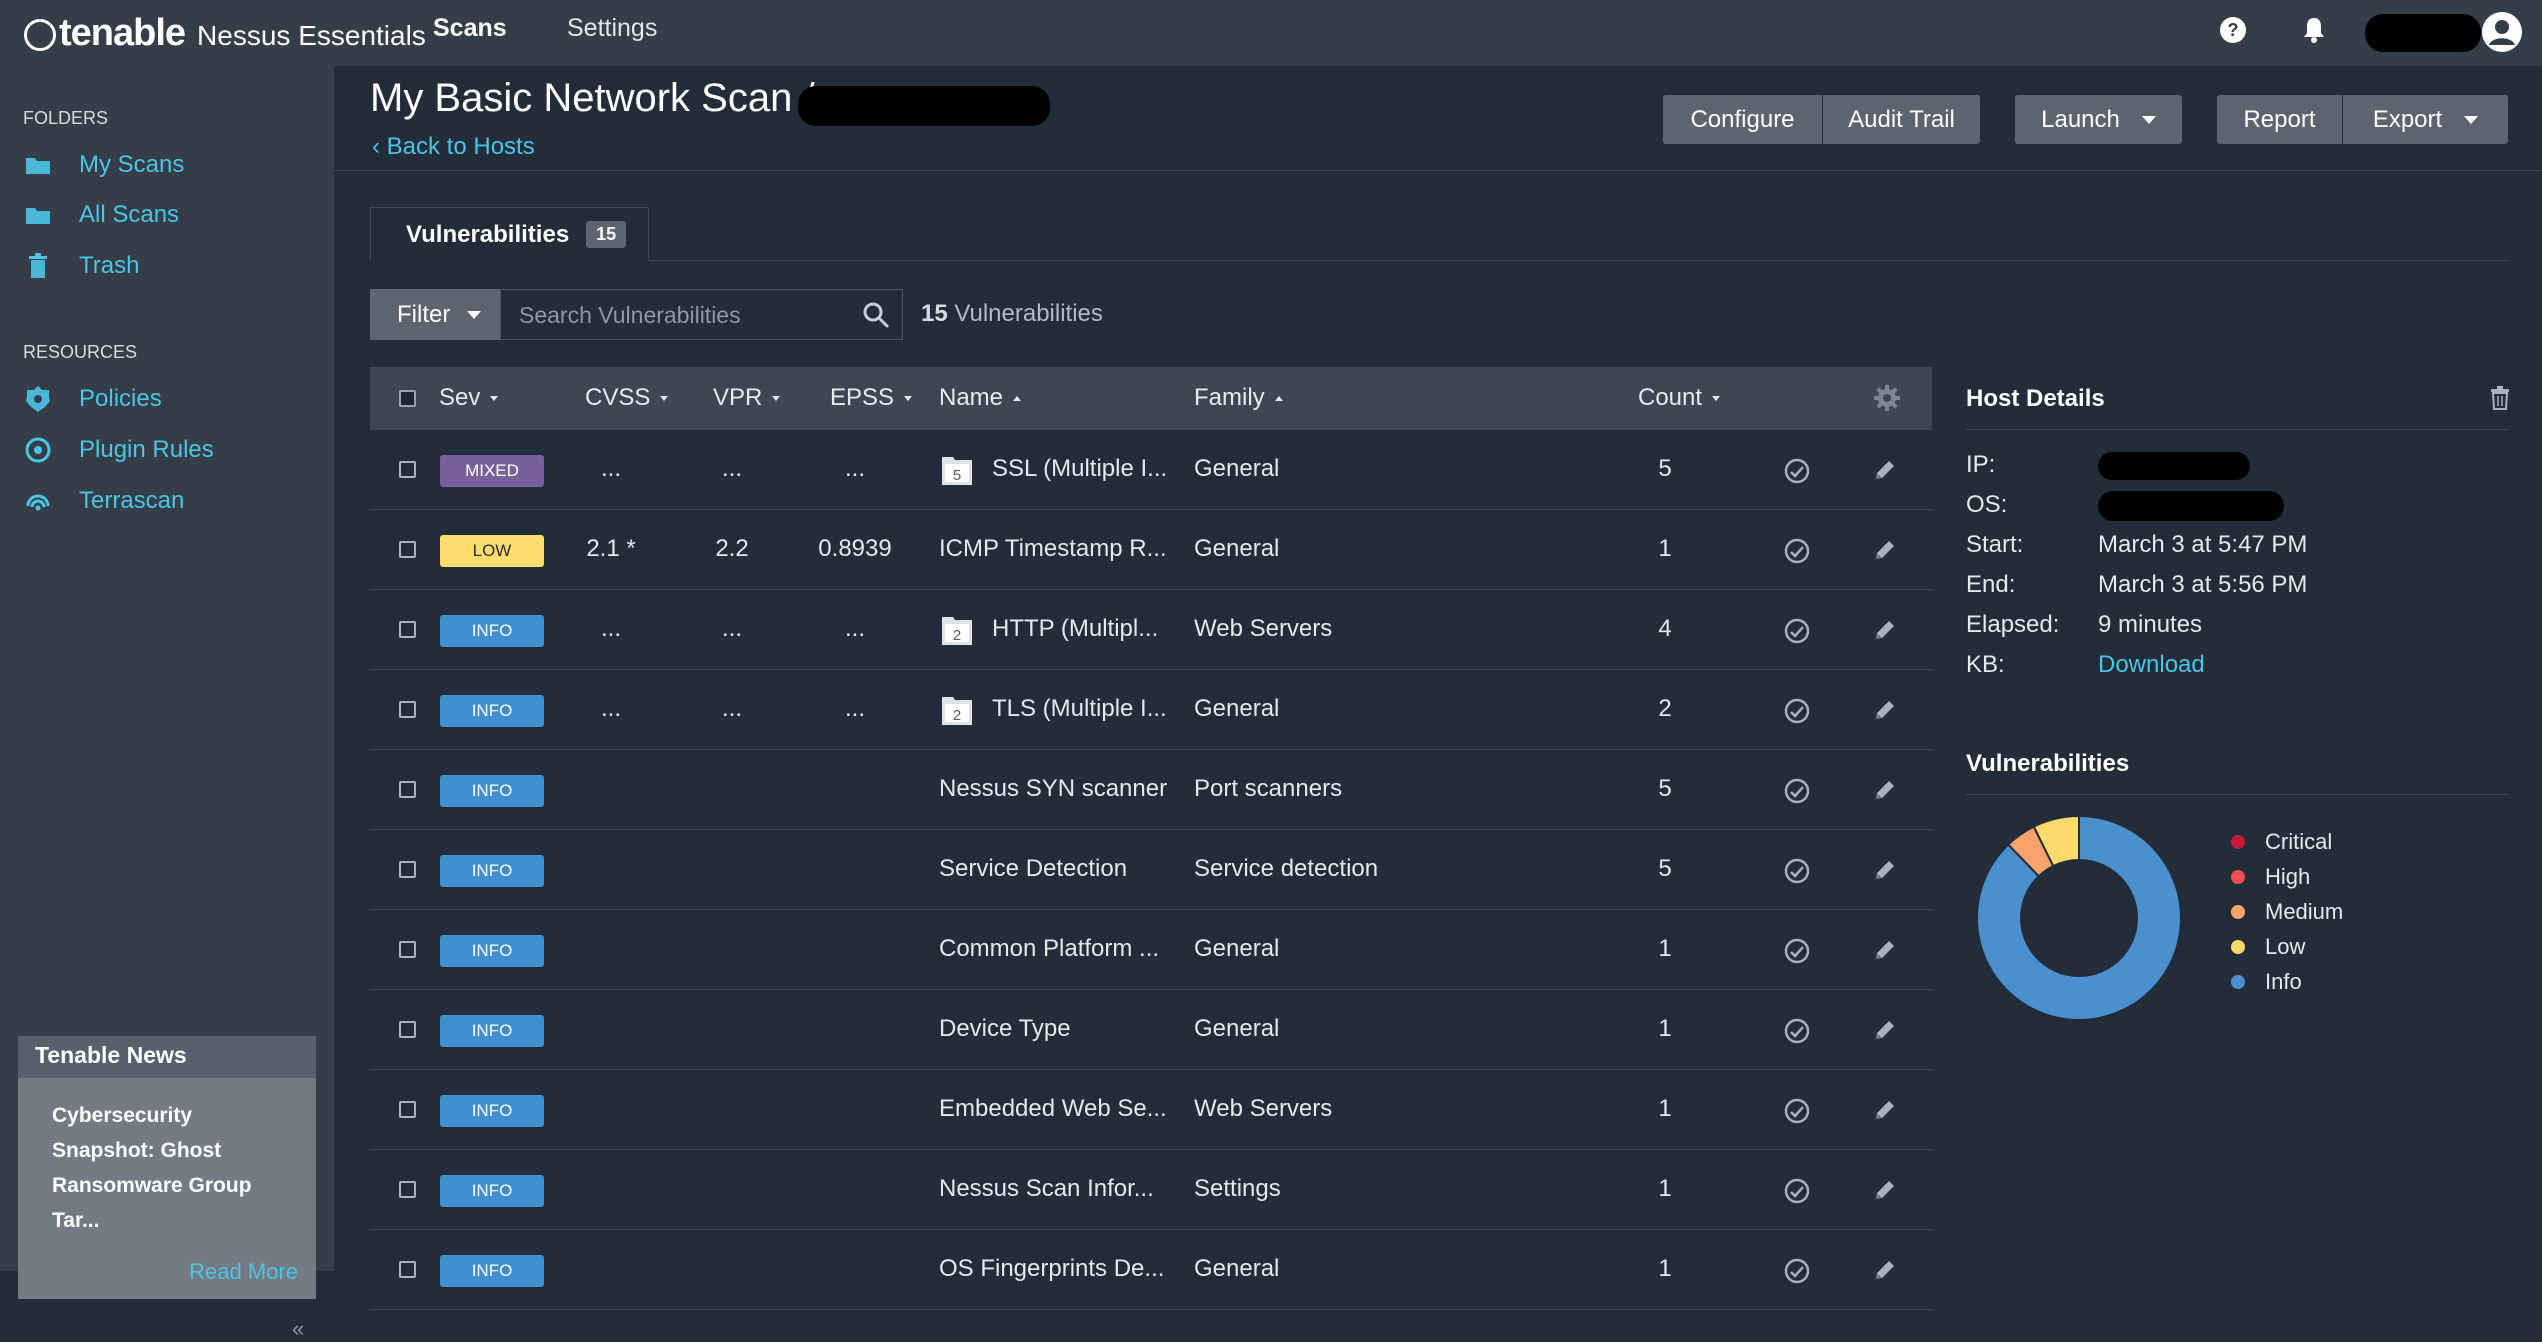 The width and height of the screenshot is (2542, 1342). Describe the element at coordinates (1665, 1268) in the screenshot. I see `count-cell: 1` at that location.